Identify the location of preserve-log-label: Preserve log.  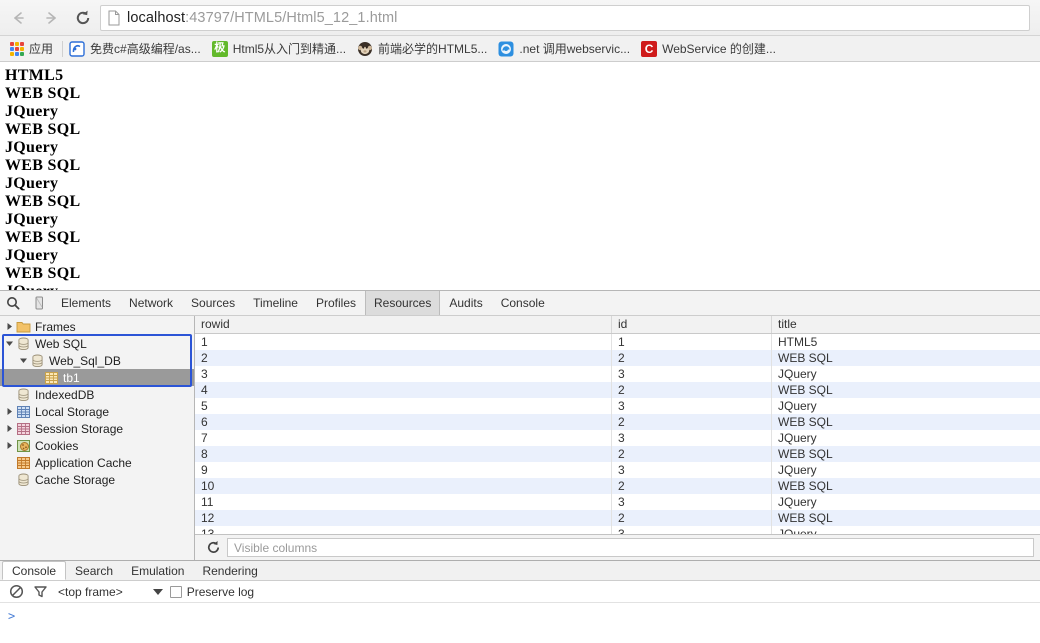
(220, 591).